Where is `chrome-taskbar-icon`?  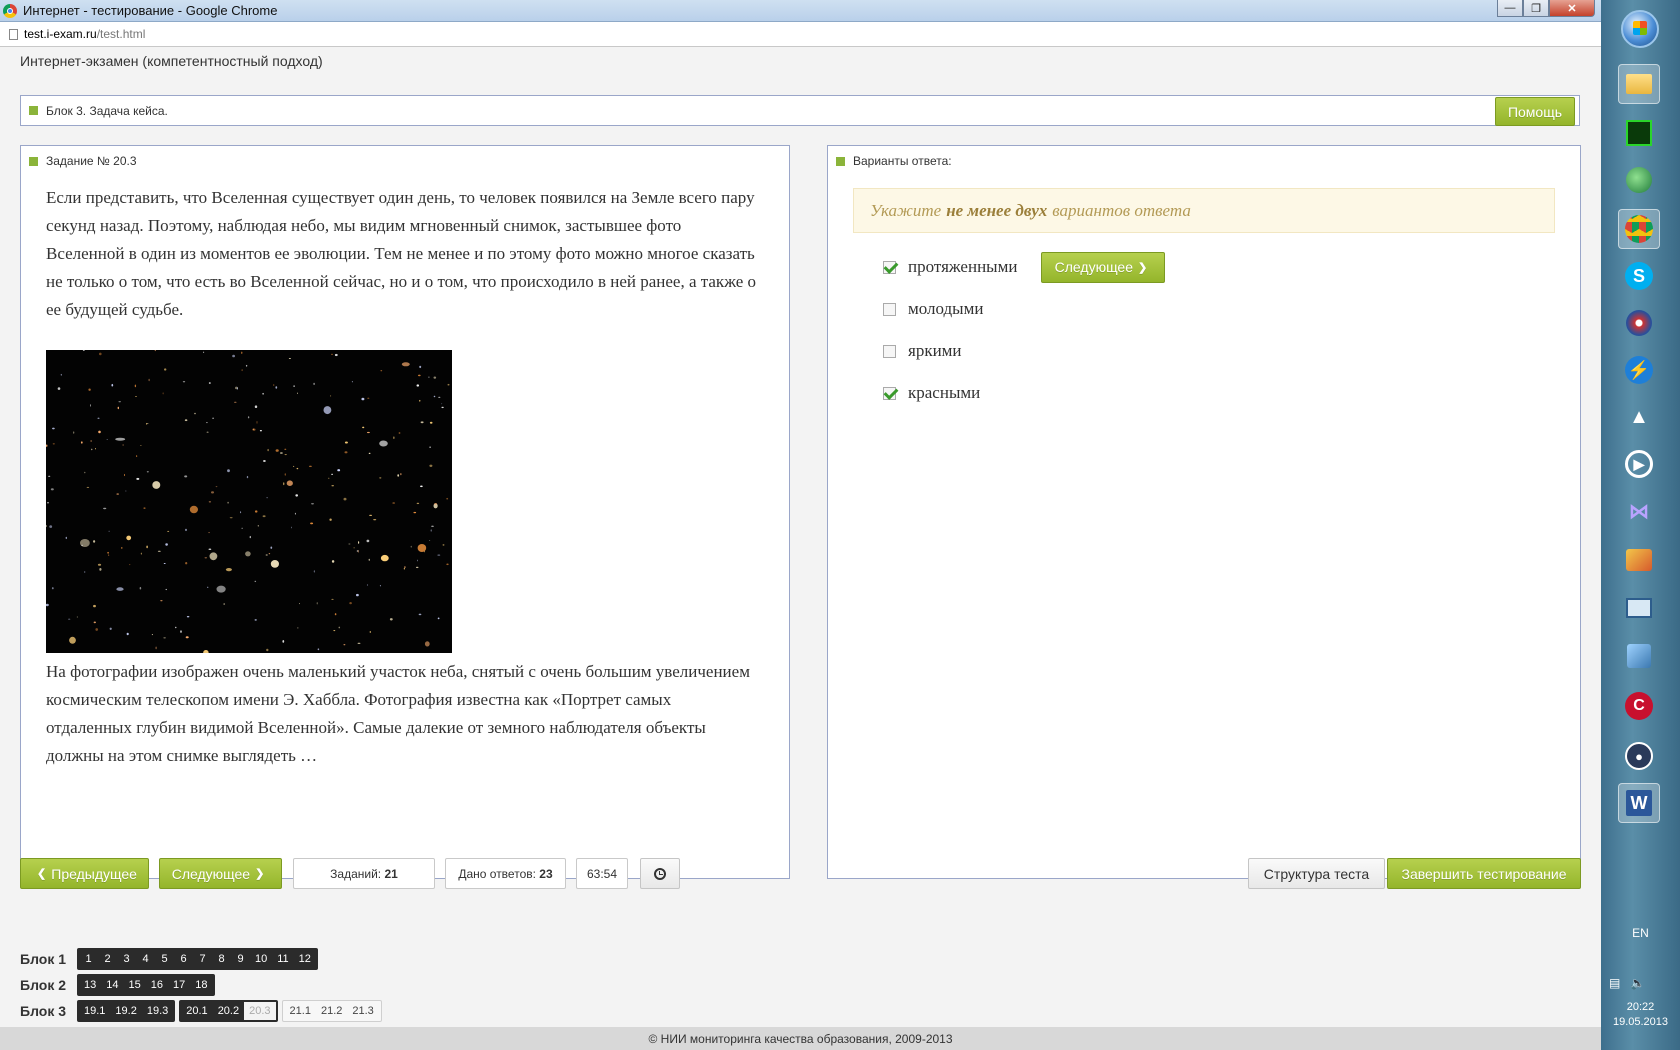
chrome-taskbar-icon is located at coordinates (1639, 229).